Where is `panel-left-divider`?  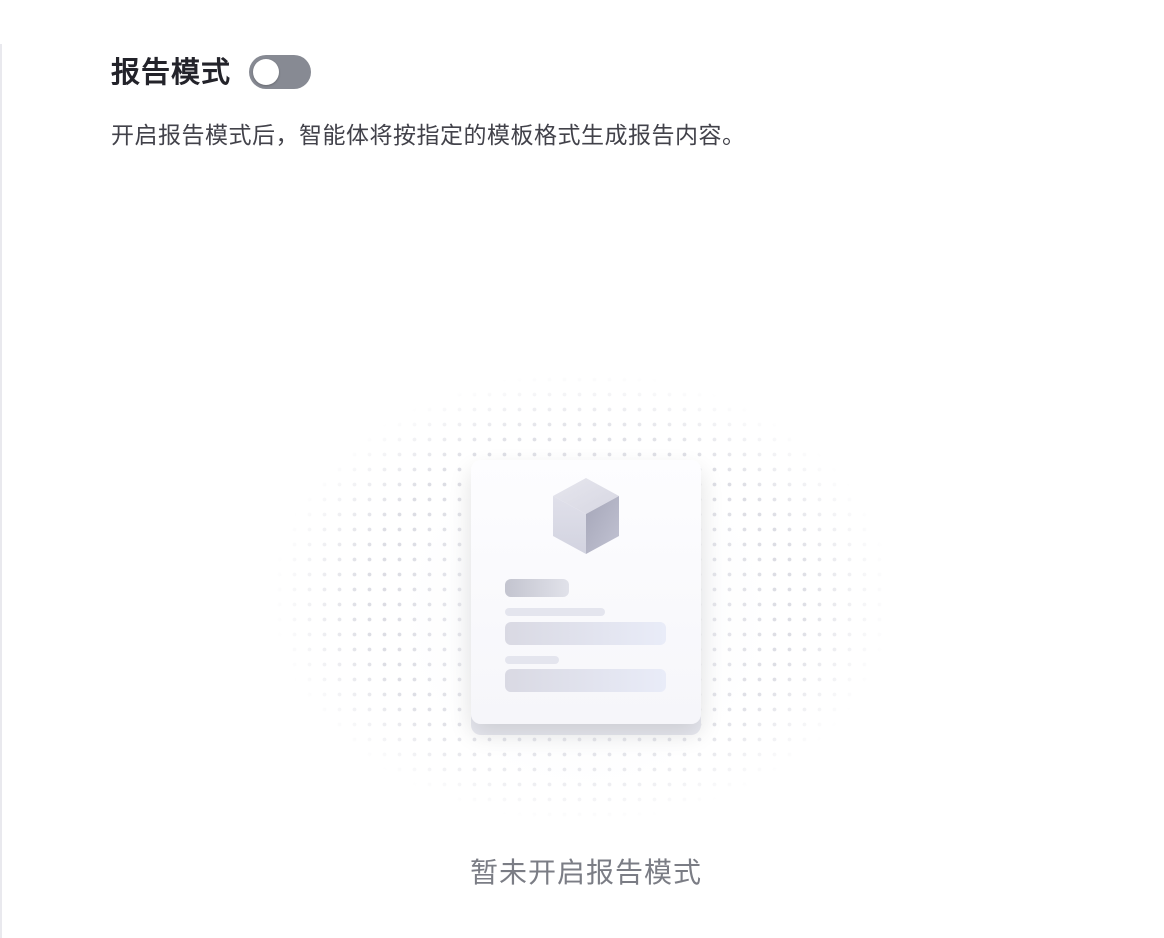 panel-left-divider is located at coordinates (1, 491).